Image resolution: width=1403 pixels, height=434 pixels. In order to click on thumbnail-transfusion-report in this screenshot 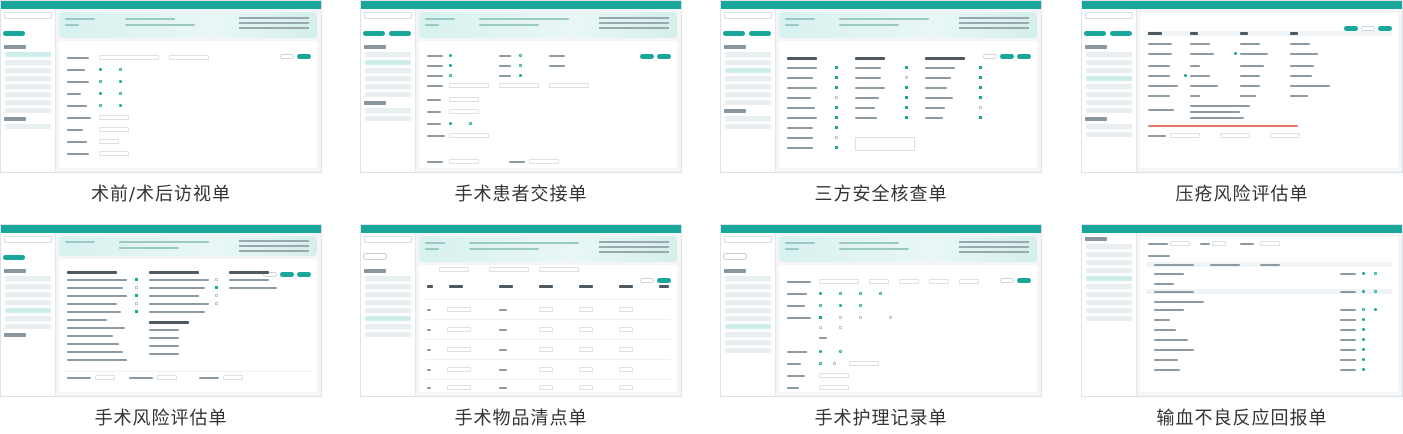, I will do `click(1242, 310)`.